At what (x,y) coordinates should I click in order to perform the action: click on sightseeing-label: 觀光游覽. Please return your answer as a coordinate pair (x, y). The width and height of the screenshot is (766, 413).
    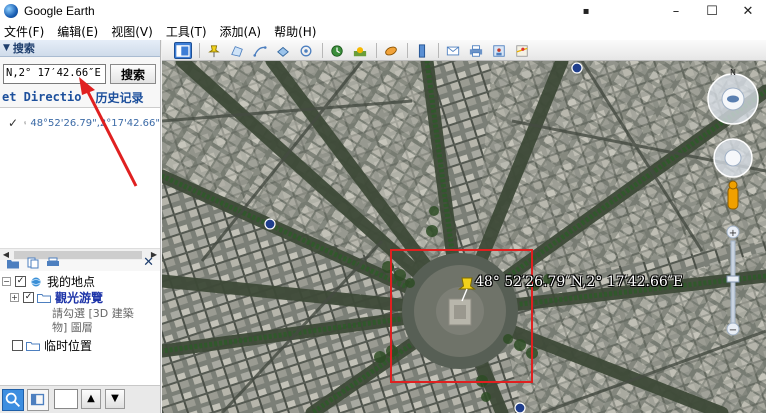
    Looking at the image, I should click on (79, 298).